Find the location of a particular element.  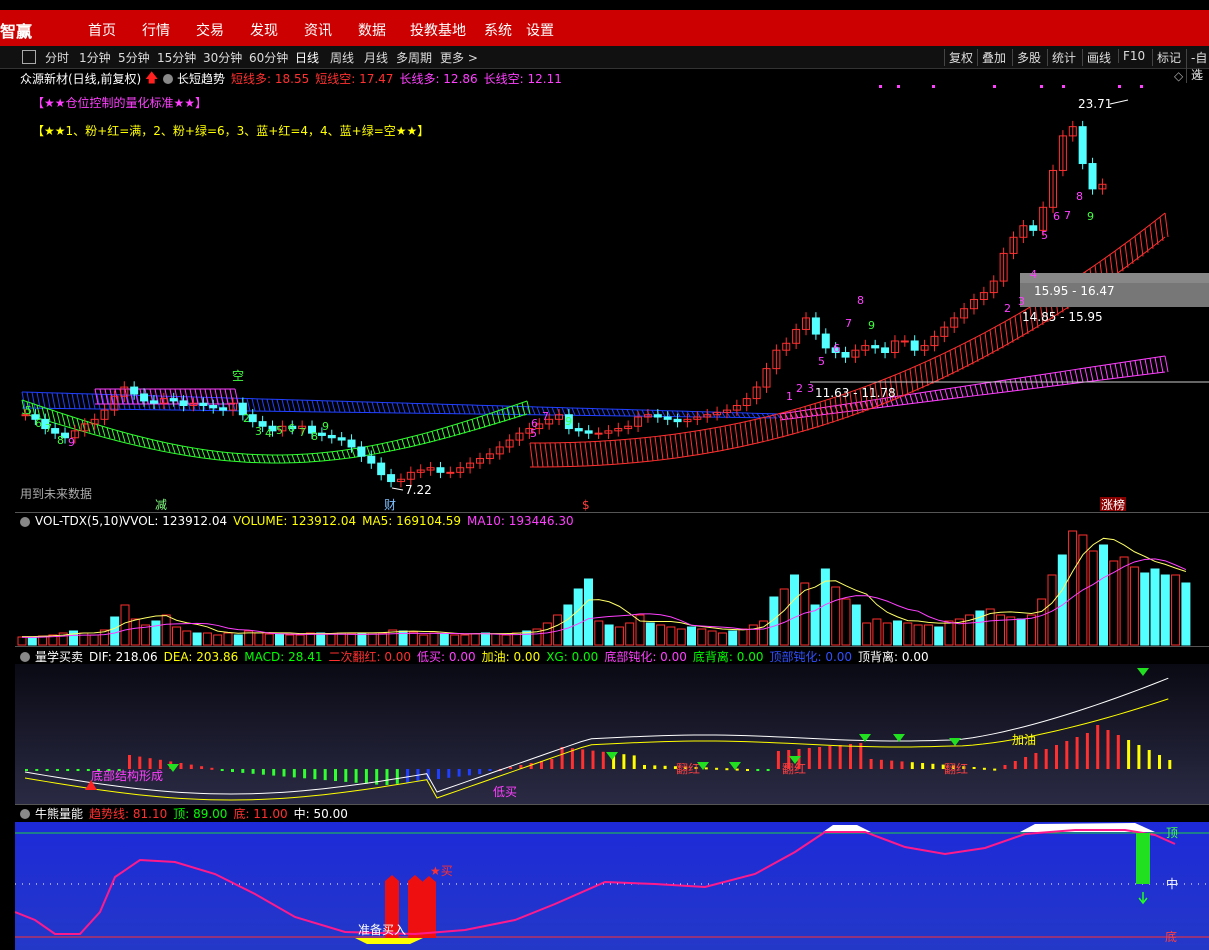

event-label-reduce: 减 is located at coordinates (161, 505).